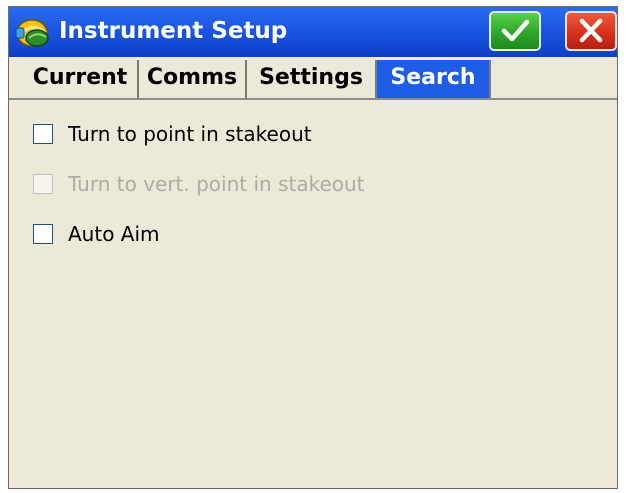 The width and height of the screenshot is (627, 493). I want to click on turn-to-vert-point-label: Turn to vert. point in stakeout, so click(216, 184).